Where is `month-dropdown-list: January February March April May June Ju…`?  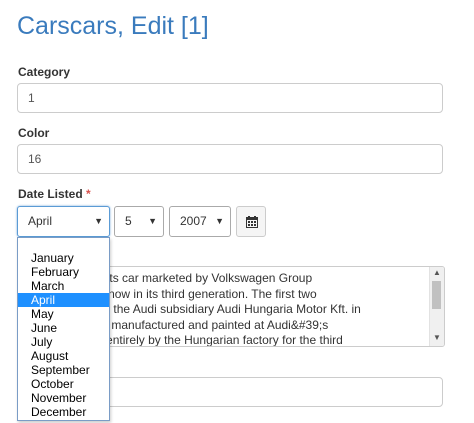 month-dropdown-list: January February March April May June Ju… is located at coordinates (63, 329).